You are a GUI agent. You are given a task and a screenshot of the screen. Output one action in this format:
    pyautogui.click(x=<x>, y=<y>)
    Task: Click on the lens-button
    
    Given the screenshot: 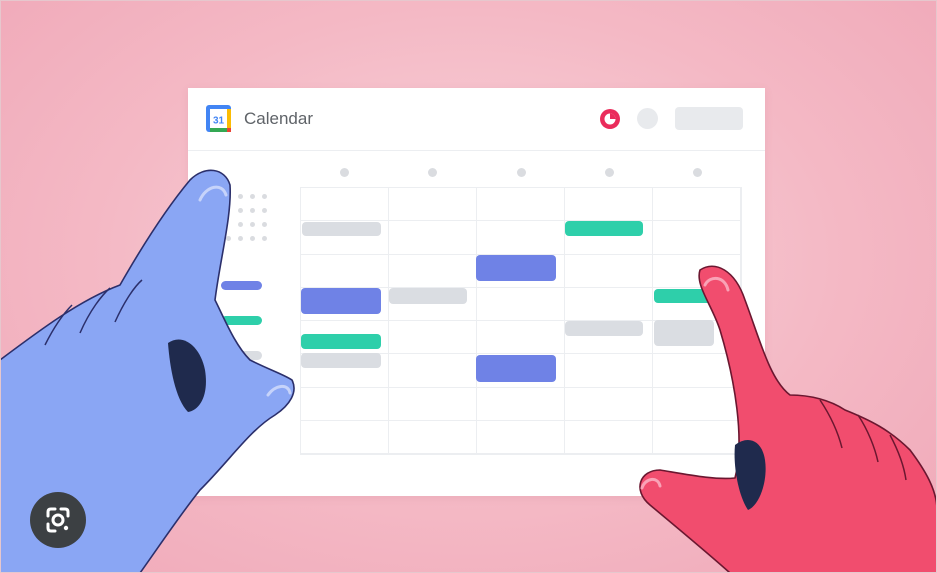 What is the action you would take?
    pyautogui.click(x=58, y=520)
    